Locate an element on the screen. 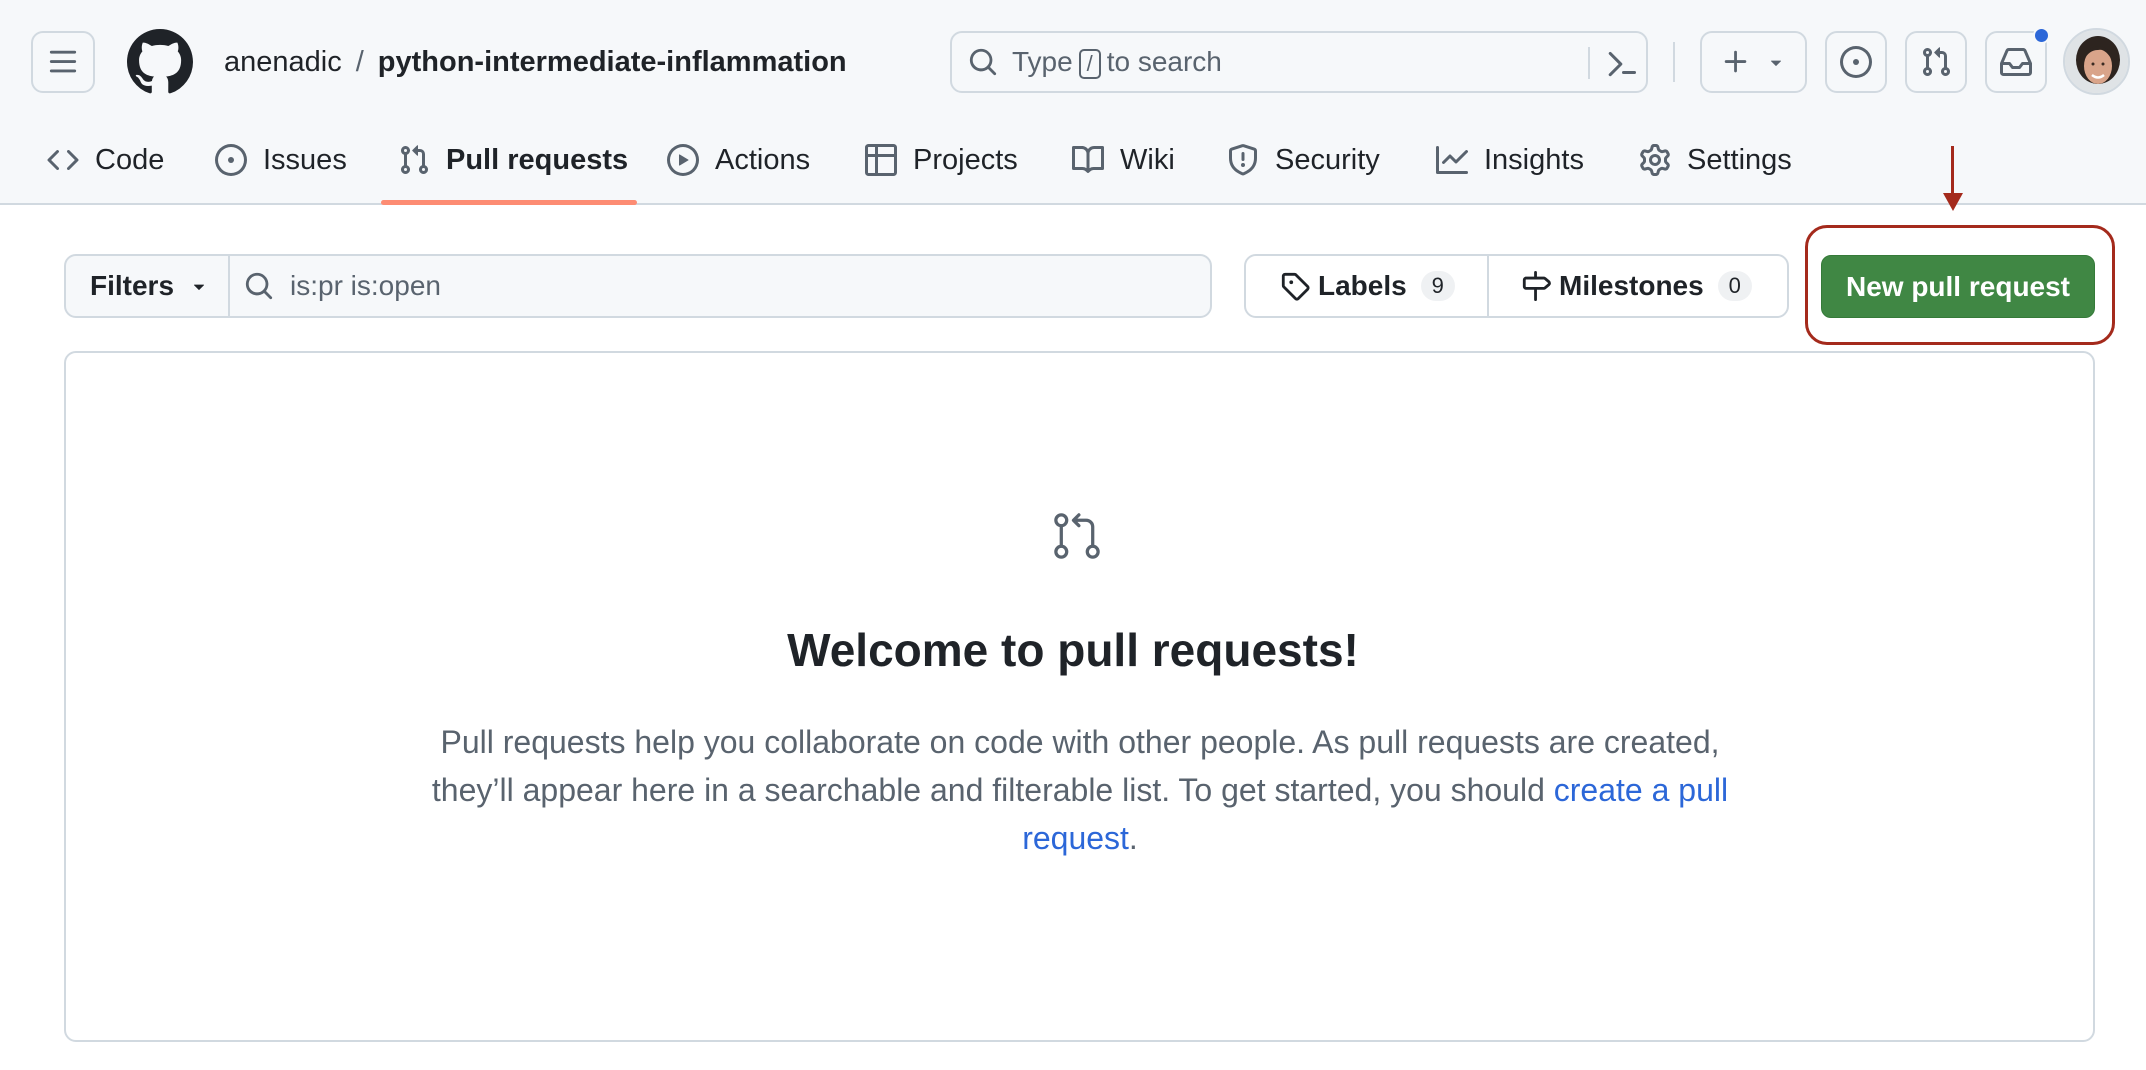  tab-label: Code is located at coordinates (130, 159).